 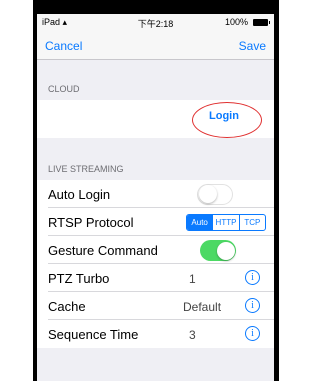 I want to click on gesture-command-toggle, so click(x=218, y=250).